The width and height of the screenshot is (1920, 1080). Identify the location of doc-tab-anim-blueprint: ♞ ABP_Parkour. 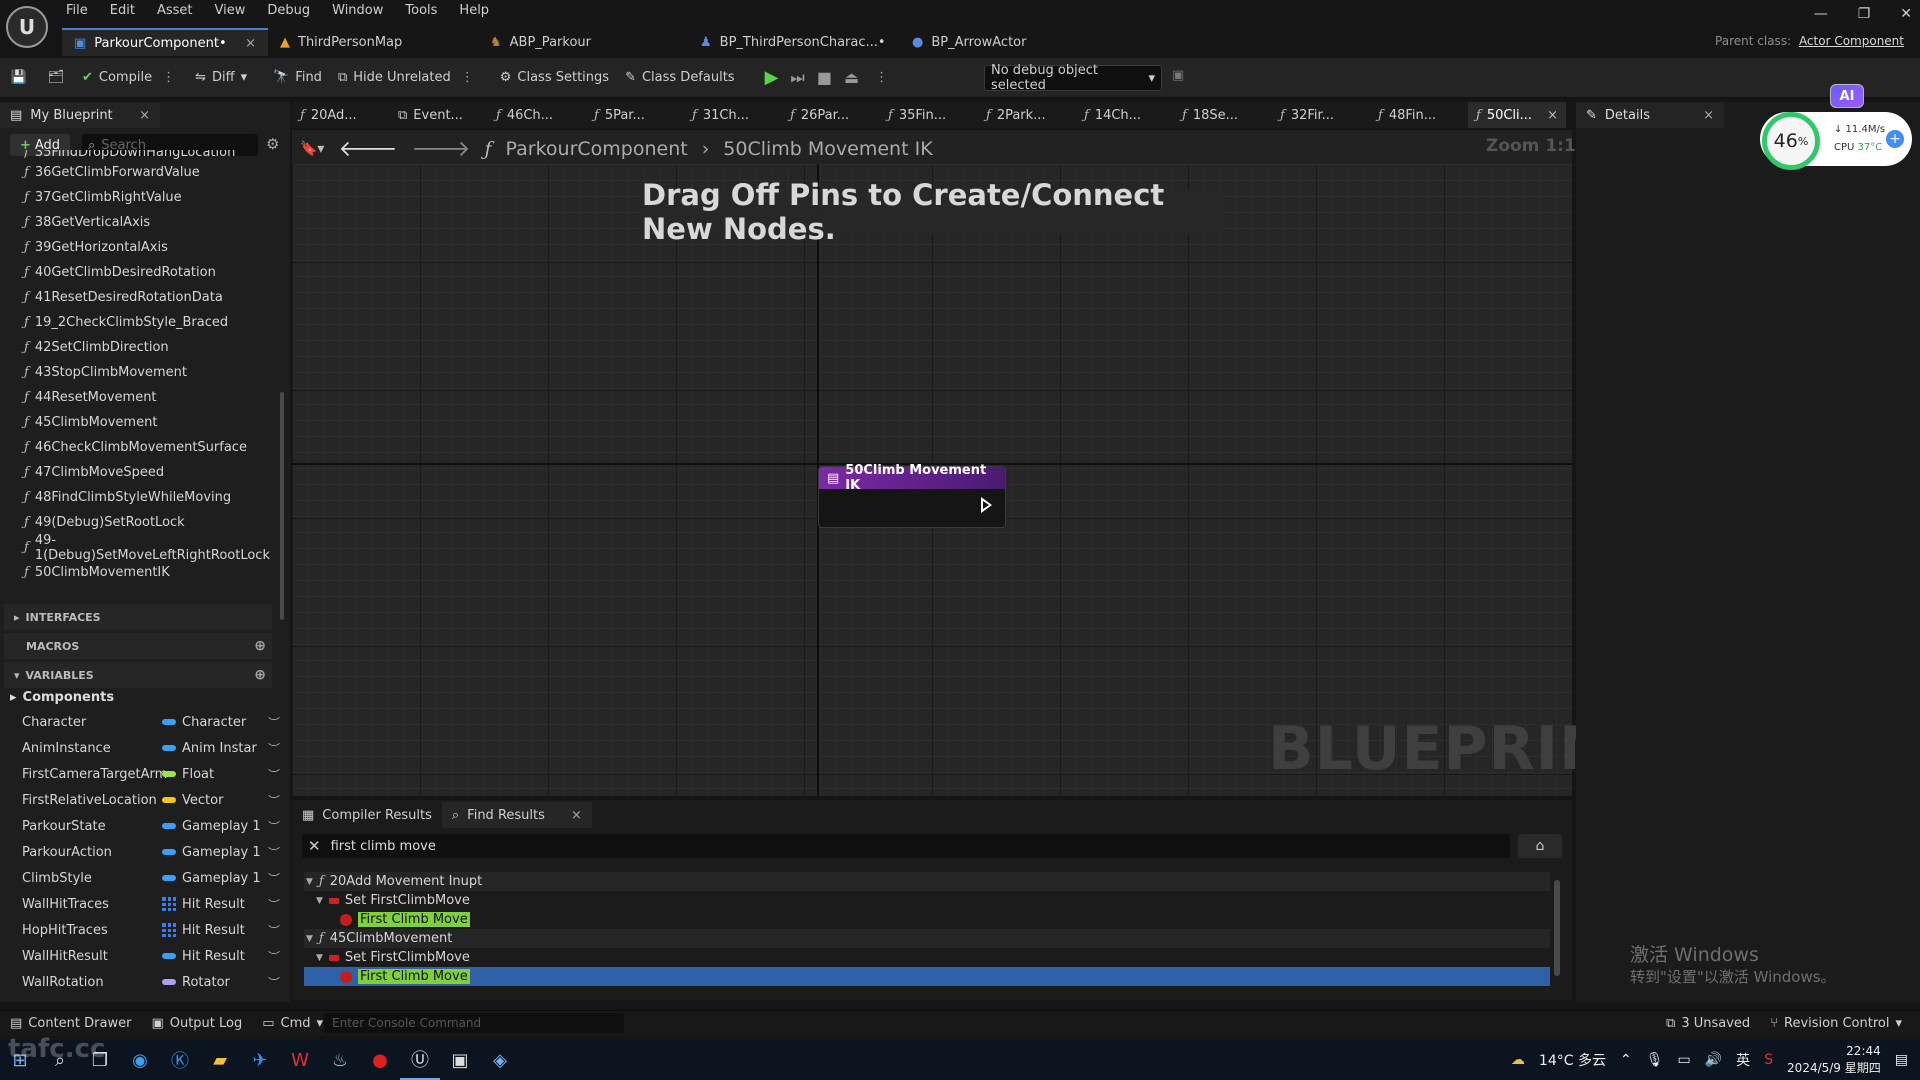
(583, 42).